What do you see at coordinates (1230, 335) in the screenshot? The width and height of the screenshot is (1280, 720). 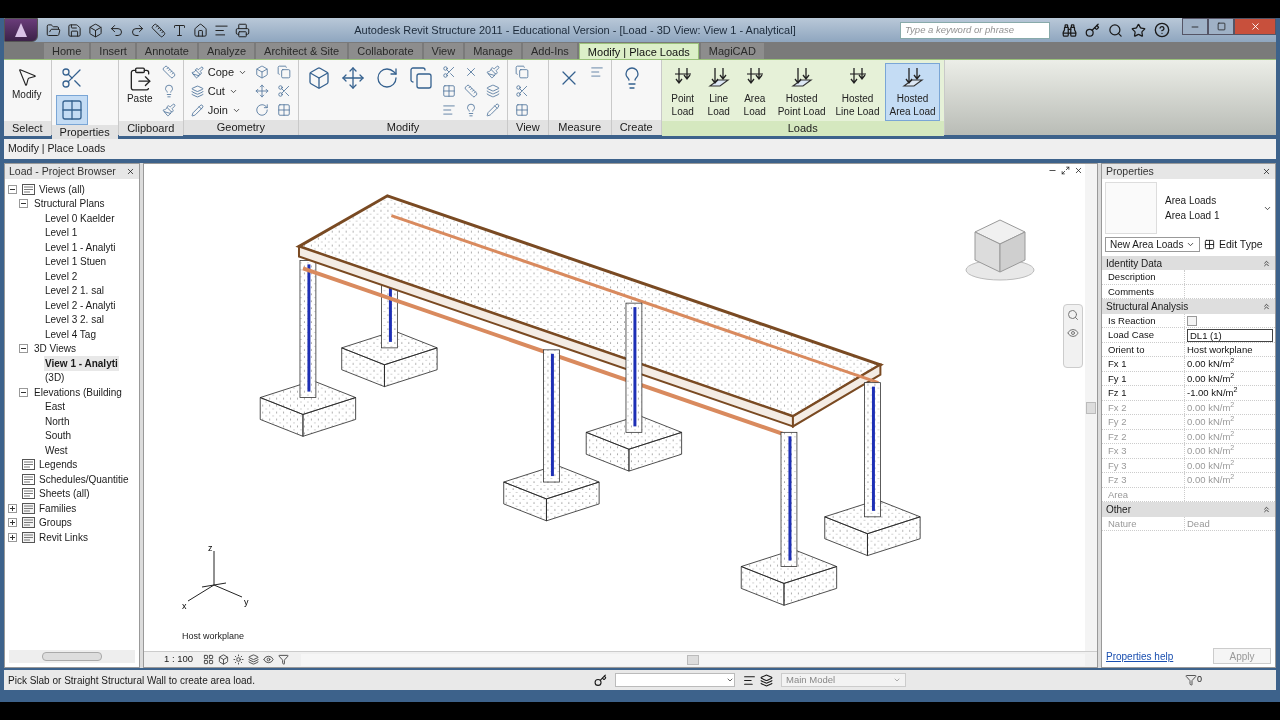 I see `value-field: DL1 (1)` at bounding box center [1230, 335].